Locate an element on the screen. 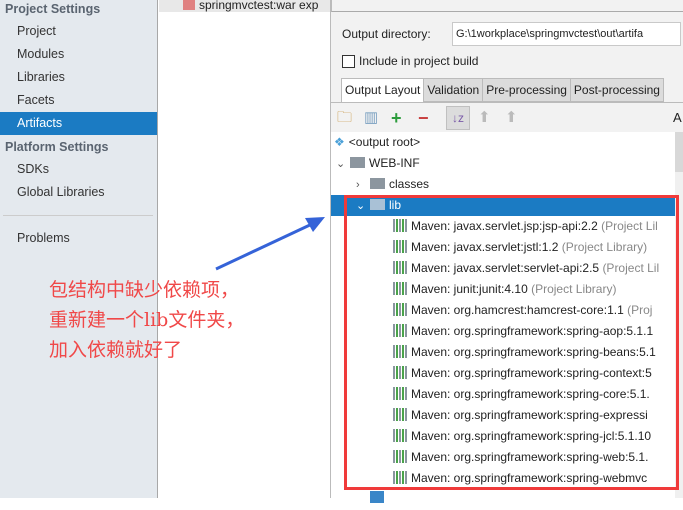  note-line: 重新建一个lib文件夹， is located at coordinates (147, 320).